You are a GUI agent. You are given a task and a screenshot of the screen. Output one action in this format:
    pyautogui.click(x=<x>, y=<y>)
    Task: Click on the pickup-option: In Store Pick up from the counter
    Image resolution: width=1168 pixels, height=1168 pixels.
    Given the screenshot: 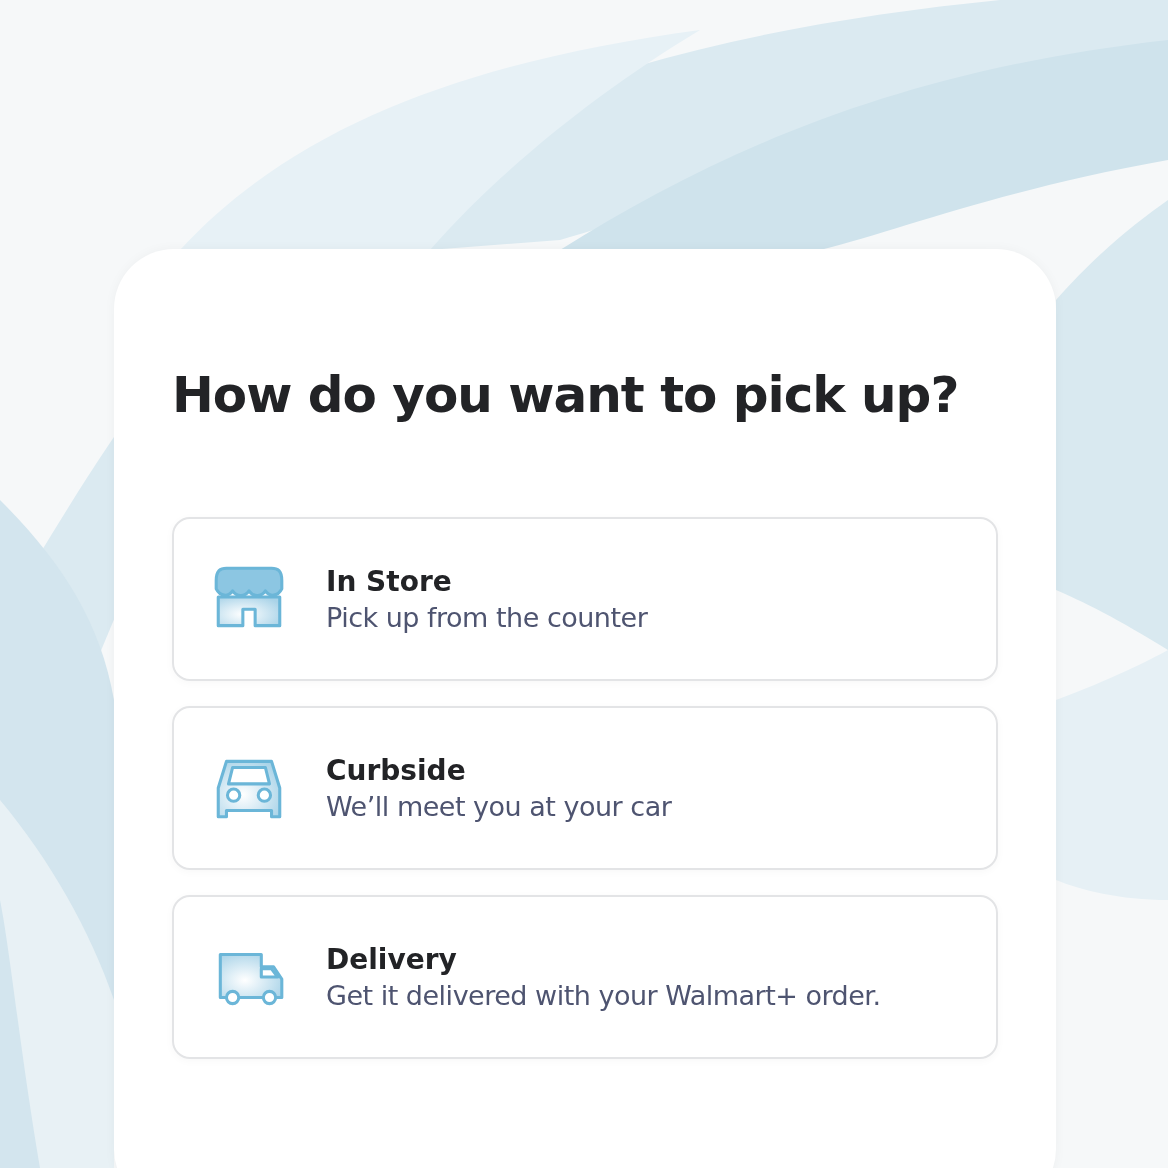 What is the action you would take?
    pyautogui.click(x=585, y=599)
    